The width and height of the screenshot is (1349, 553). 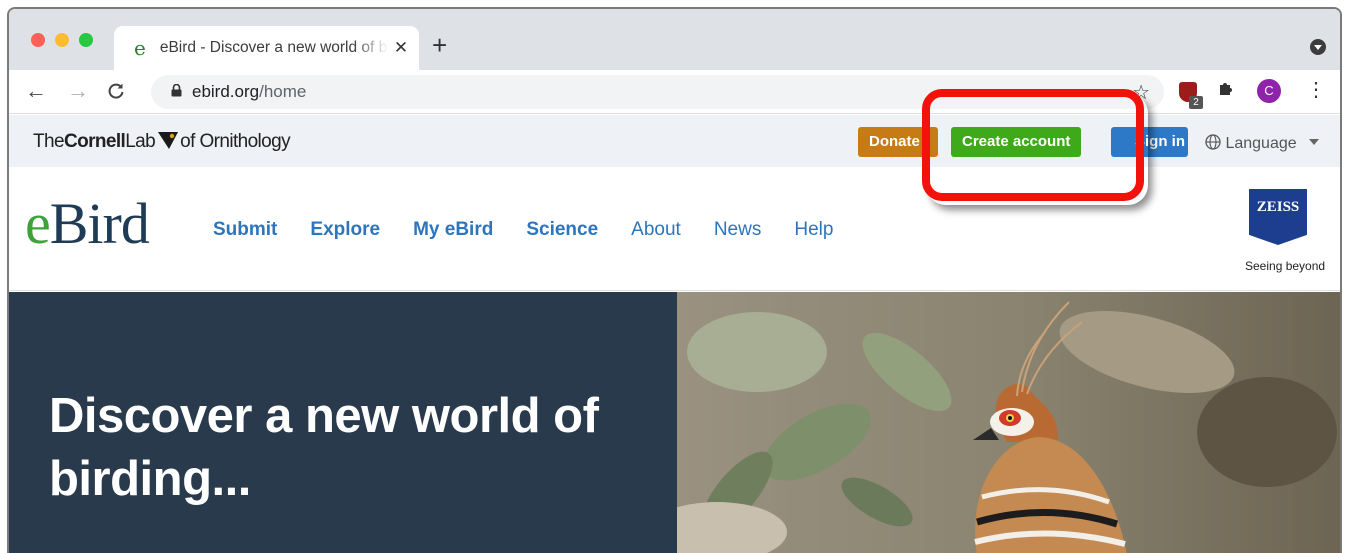 What do you see at coordinates (49, 141) in the screenshot?
I see `logo-the: The` at bounding box center [49, 141].